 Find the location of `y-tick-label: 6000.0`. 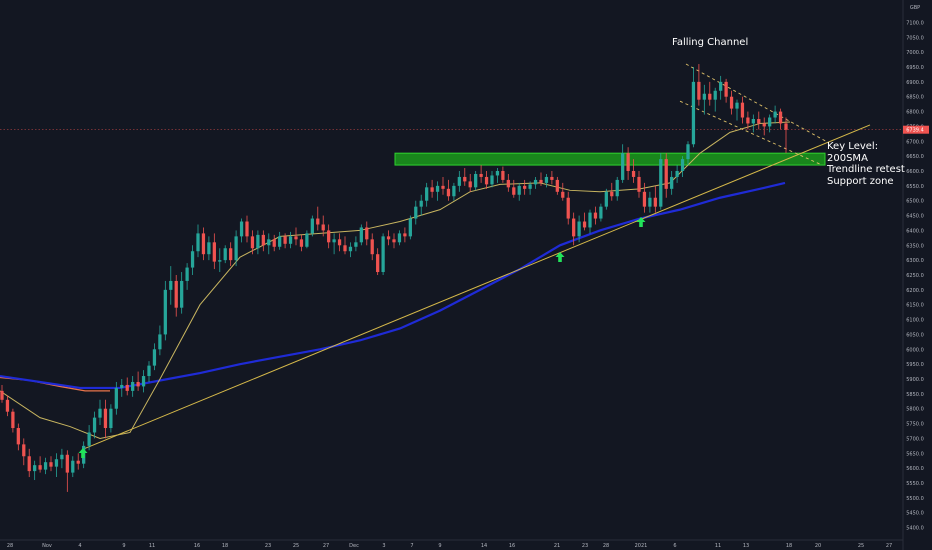

y-tick-label: 6000.0 is located at coordinates (915, 350).